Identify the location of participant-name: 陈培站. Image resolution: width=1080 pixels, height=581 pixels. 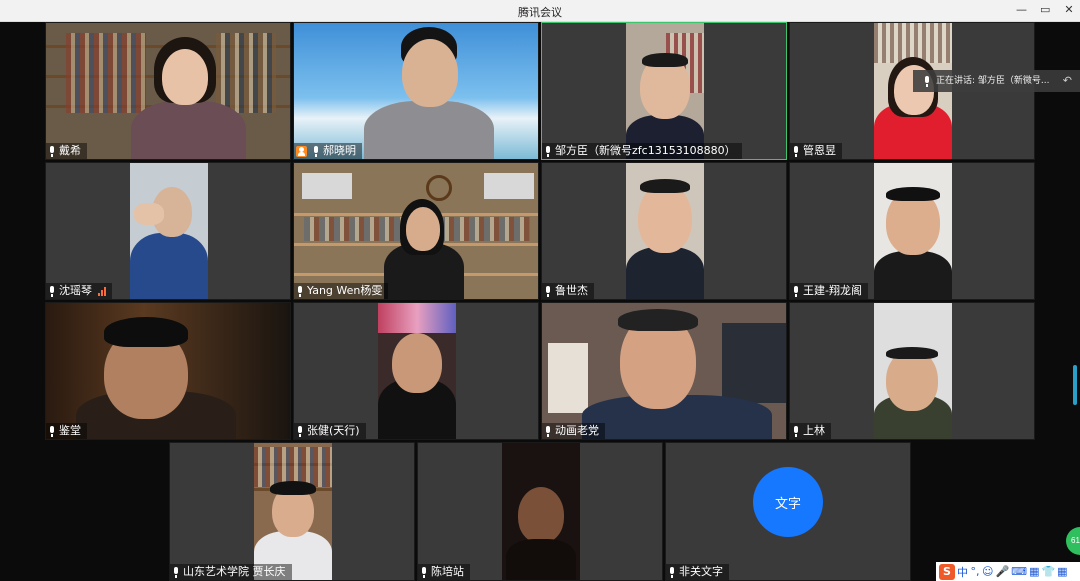
(444, 572).